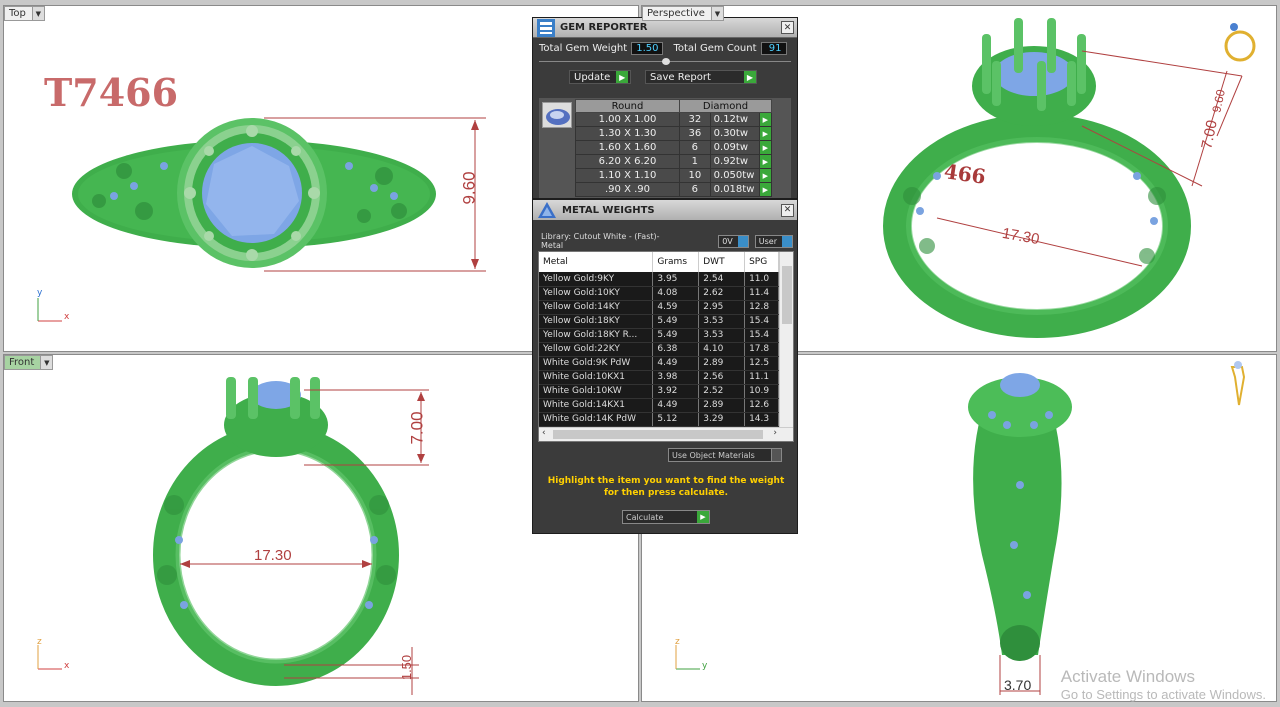 This screenshot has height=707, width=1280. What do you see at coordinates (734, 147) in the screenshot?
I see `gem-total-weight: 0.09tw` at bounding box center [734, 147].